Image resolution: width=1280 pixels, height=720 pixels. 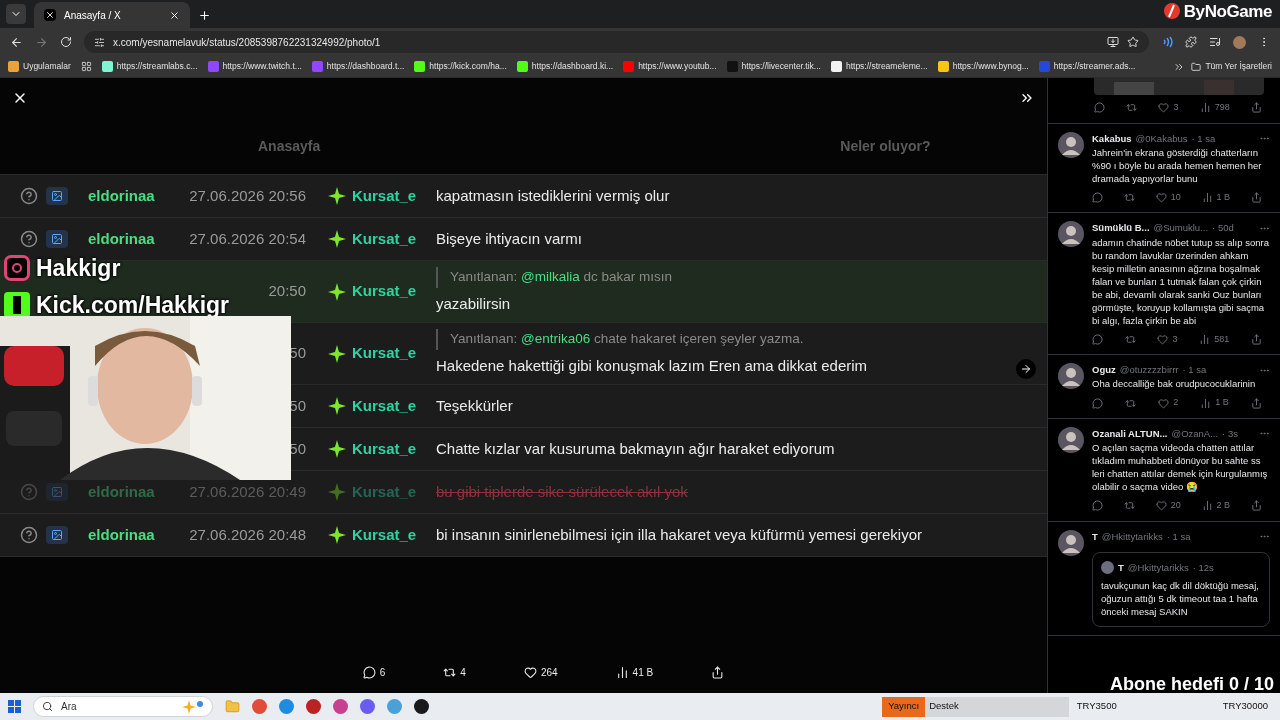 I want to click on donation-target: TRY30000, so click(x=1245, y=706).